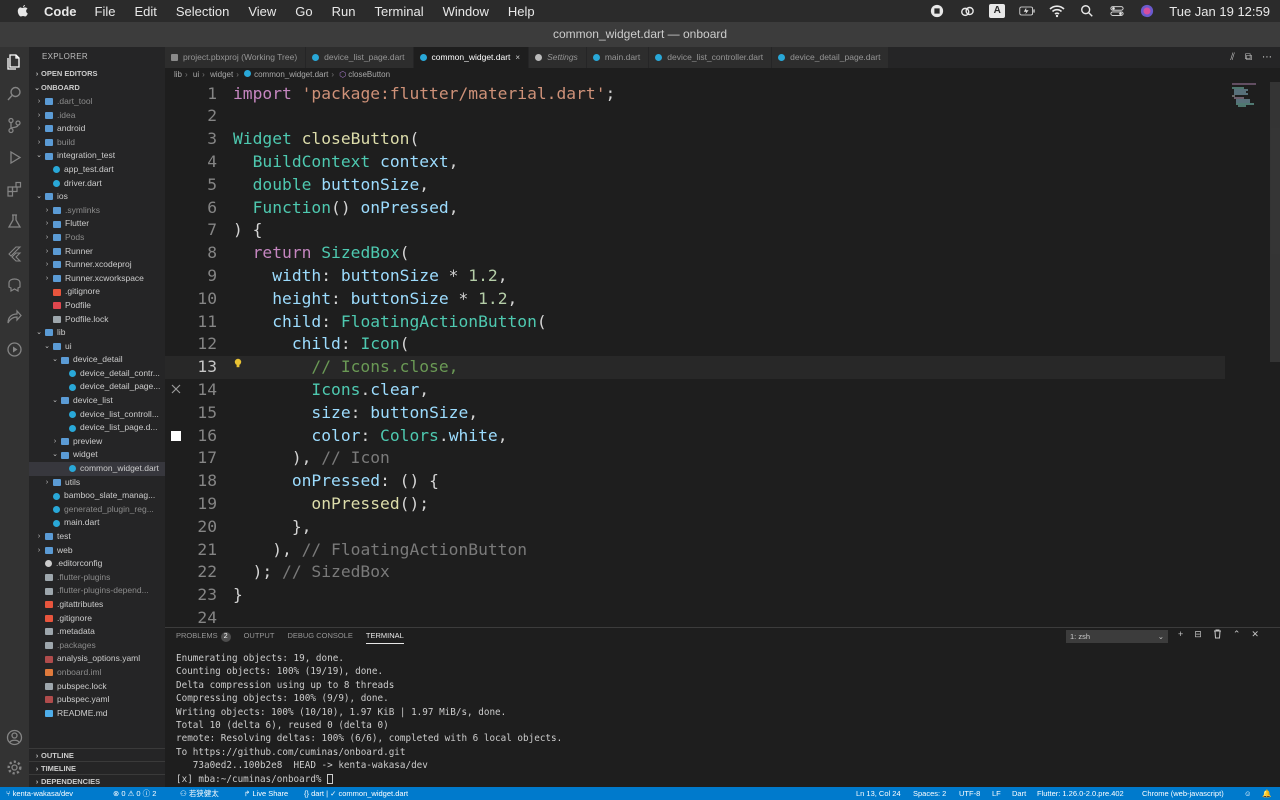 This screenshot has height=800, width=1280. Describe the element at coordinates (360, 57) in the screenshot. I see `editor-tab: device_list_page.dart` at that location.